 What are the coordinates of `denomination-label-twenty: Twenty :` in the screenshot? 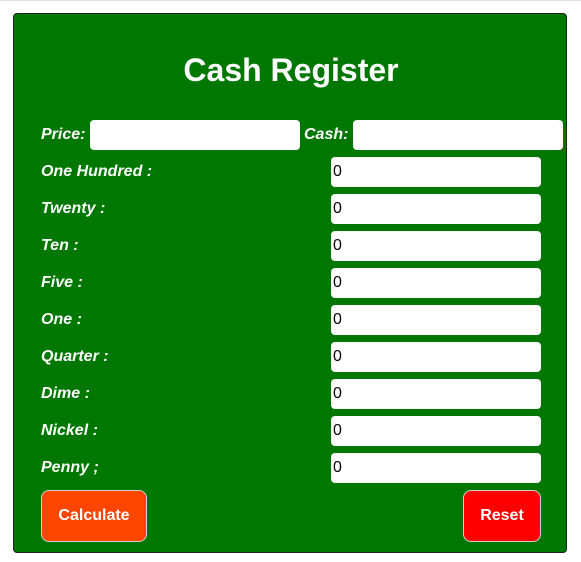 It's located at (73, 208).